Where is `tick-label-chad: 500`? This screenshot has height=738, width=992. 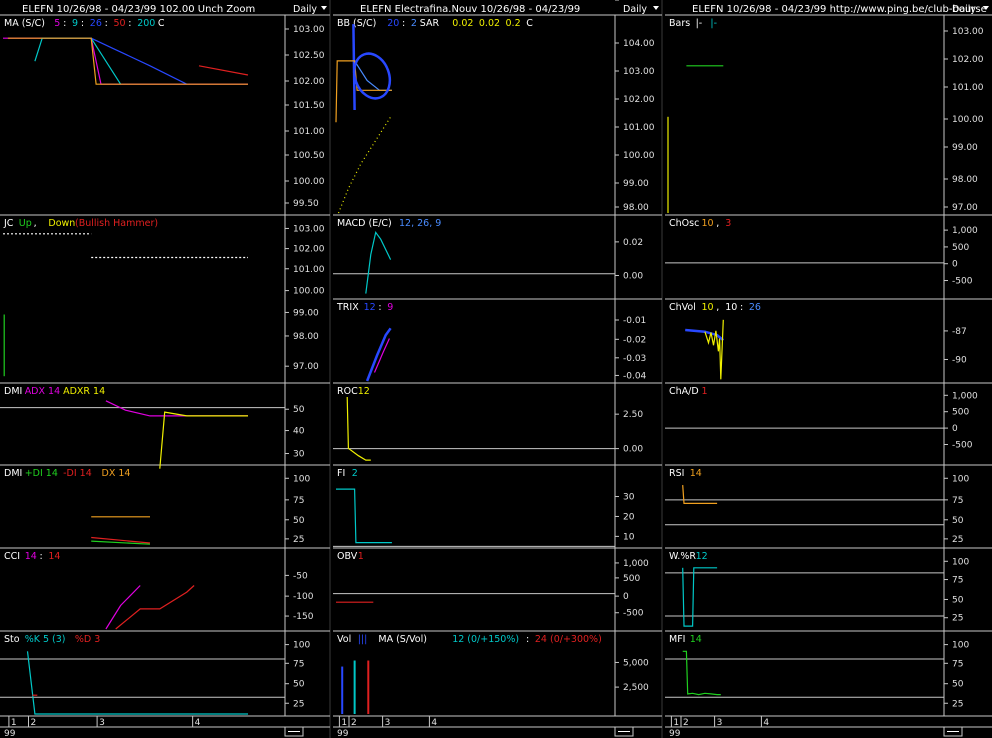
tick-label-chad: 500 is located at coordinates (960, 413).